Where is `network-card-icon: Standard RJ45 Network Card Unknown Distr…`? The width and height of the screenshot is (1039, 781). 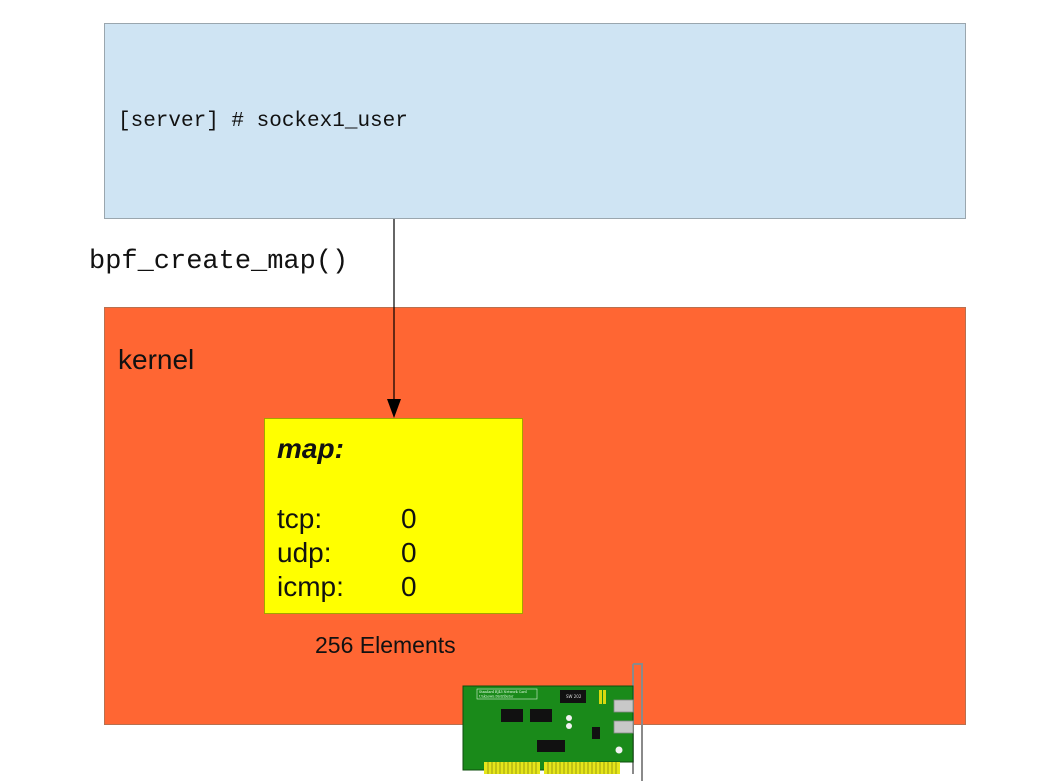 network-card-icon: Standard RJ45 Network Card Unknown Distr… is located at coordinates (552, 722).